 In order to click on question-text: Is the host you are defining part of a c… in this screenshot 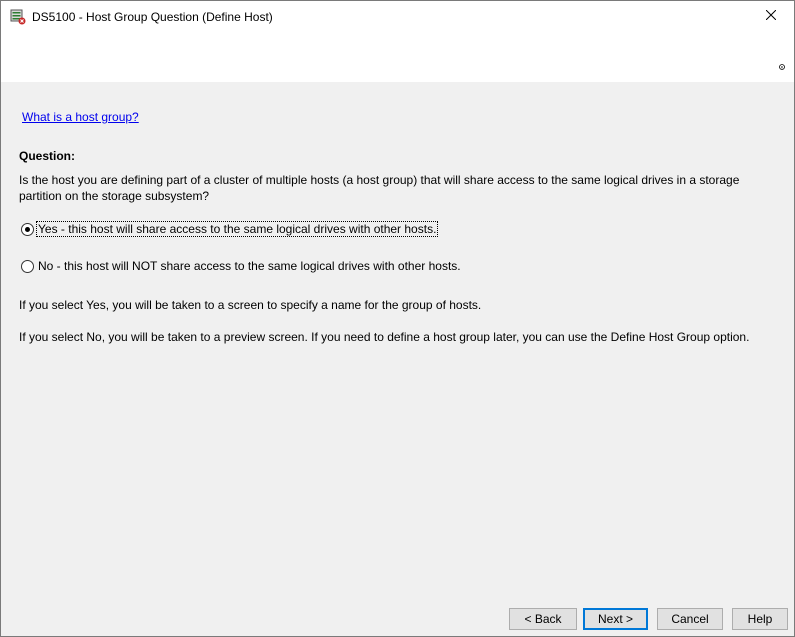, I will do `click(379, 188)`.